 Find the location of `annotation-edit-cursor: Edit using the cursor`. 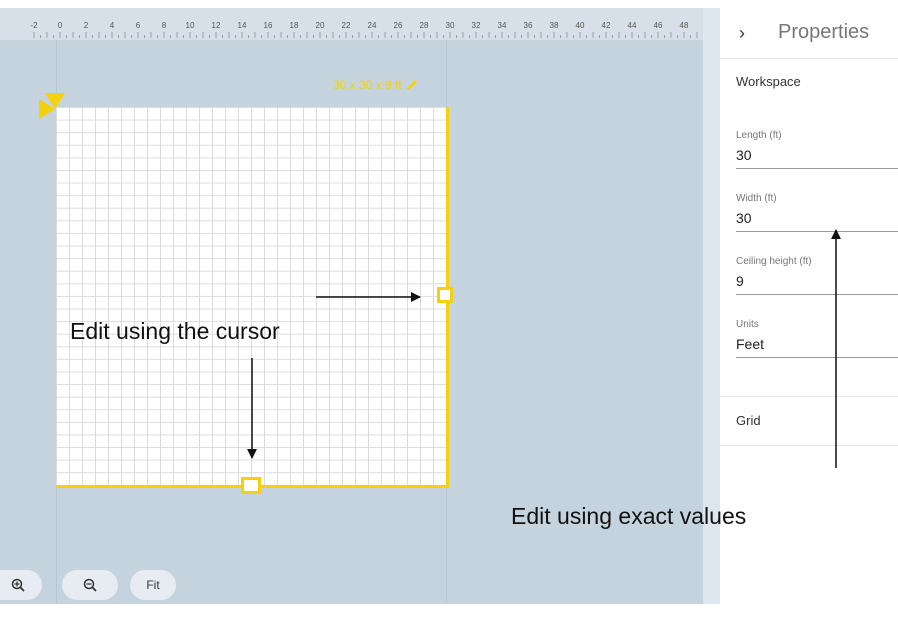

annotation-edit-cursor: Edit using the cursor is located at coordinates (175, 331).